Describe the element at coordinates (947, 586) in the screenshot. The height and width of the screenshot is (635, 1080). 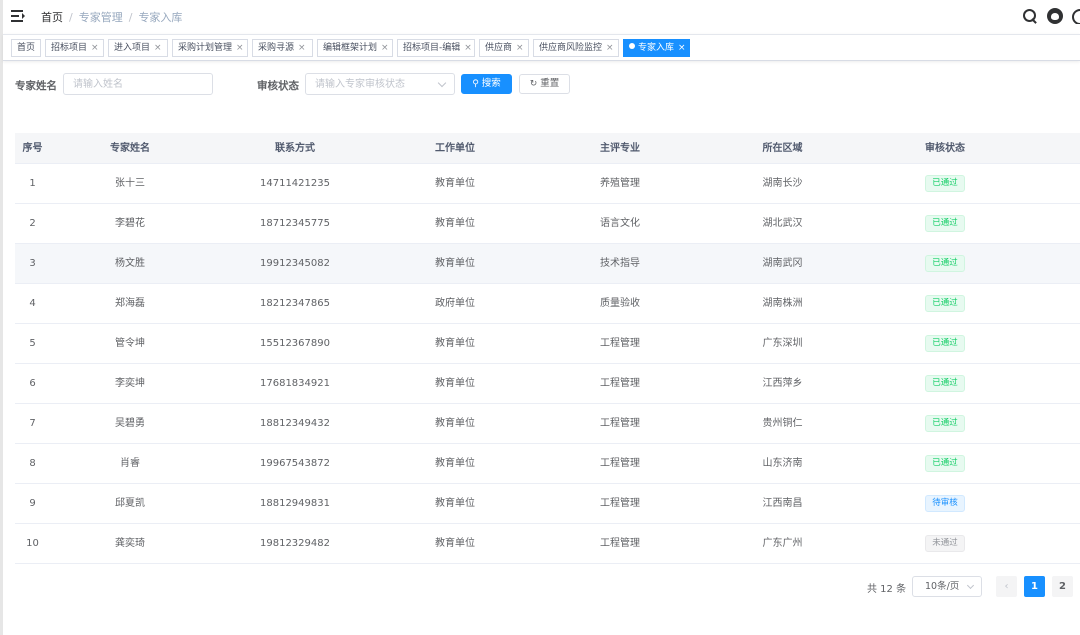
I see `page-size-select: 10条/页` at that location.